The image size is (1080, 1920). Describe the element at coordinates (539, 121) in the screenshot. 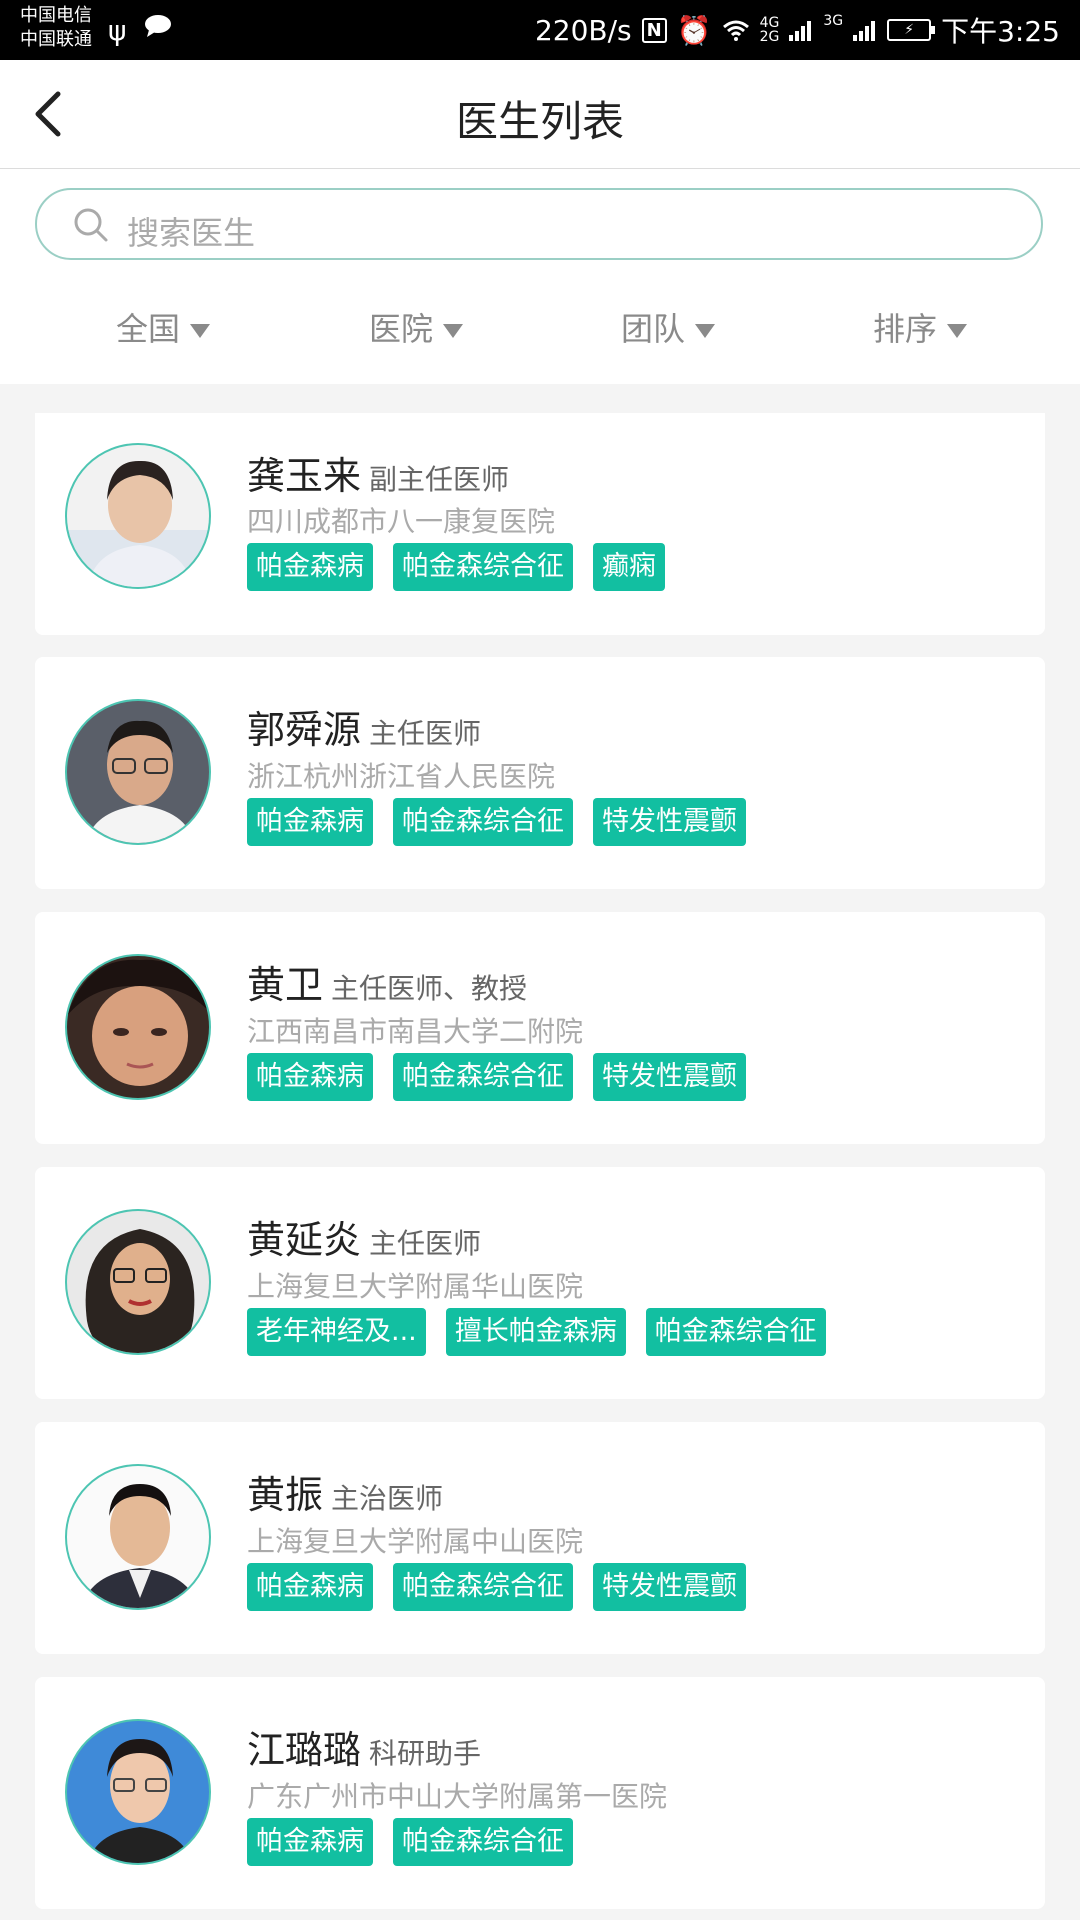

I see `page-title: 医生列表` at that location.